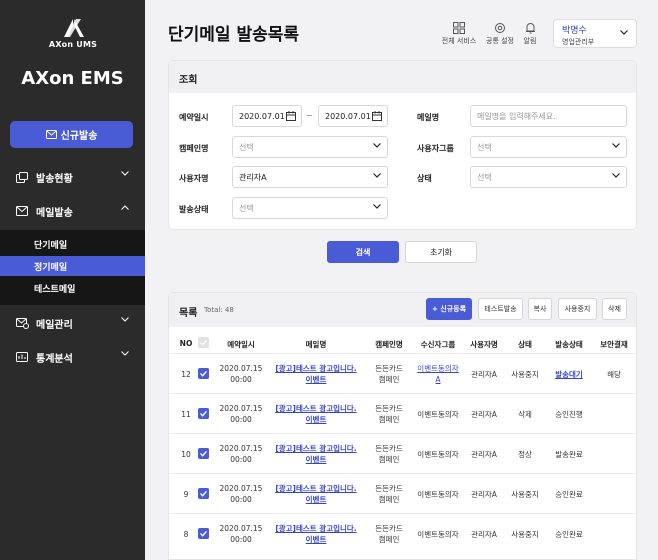 This screenshot has height=560, width=658. What do you see at coordinates (310, 177) in the screenshot?
I see `user-select: 관리자A` at bounding box center [310, 177].